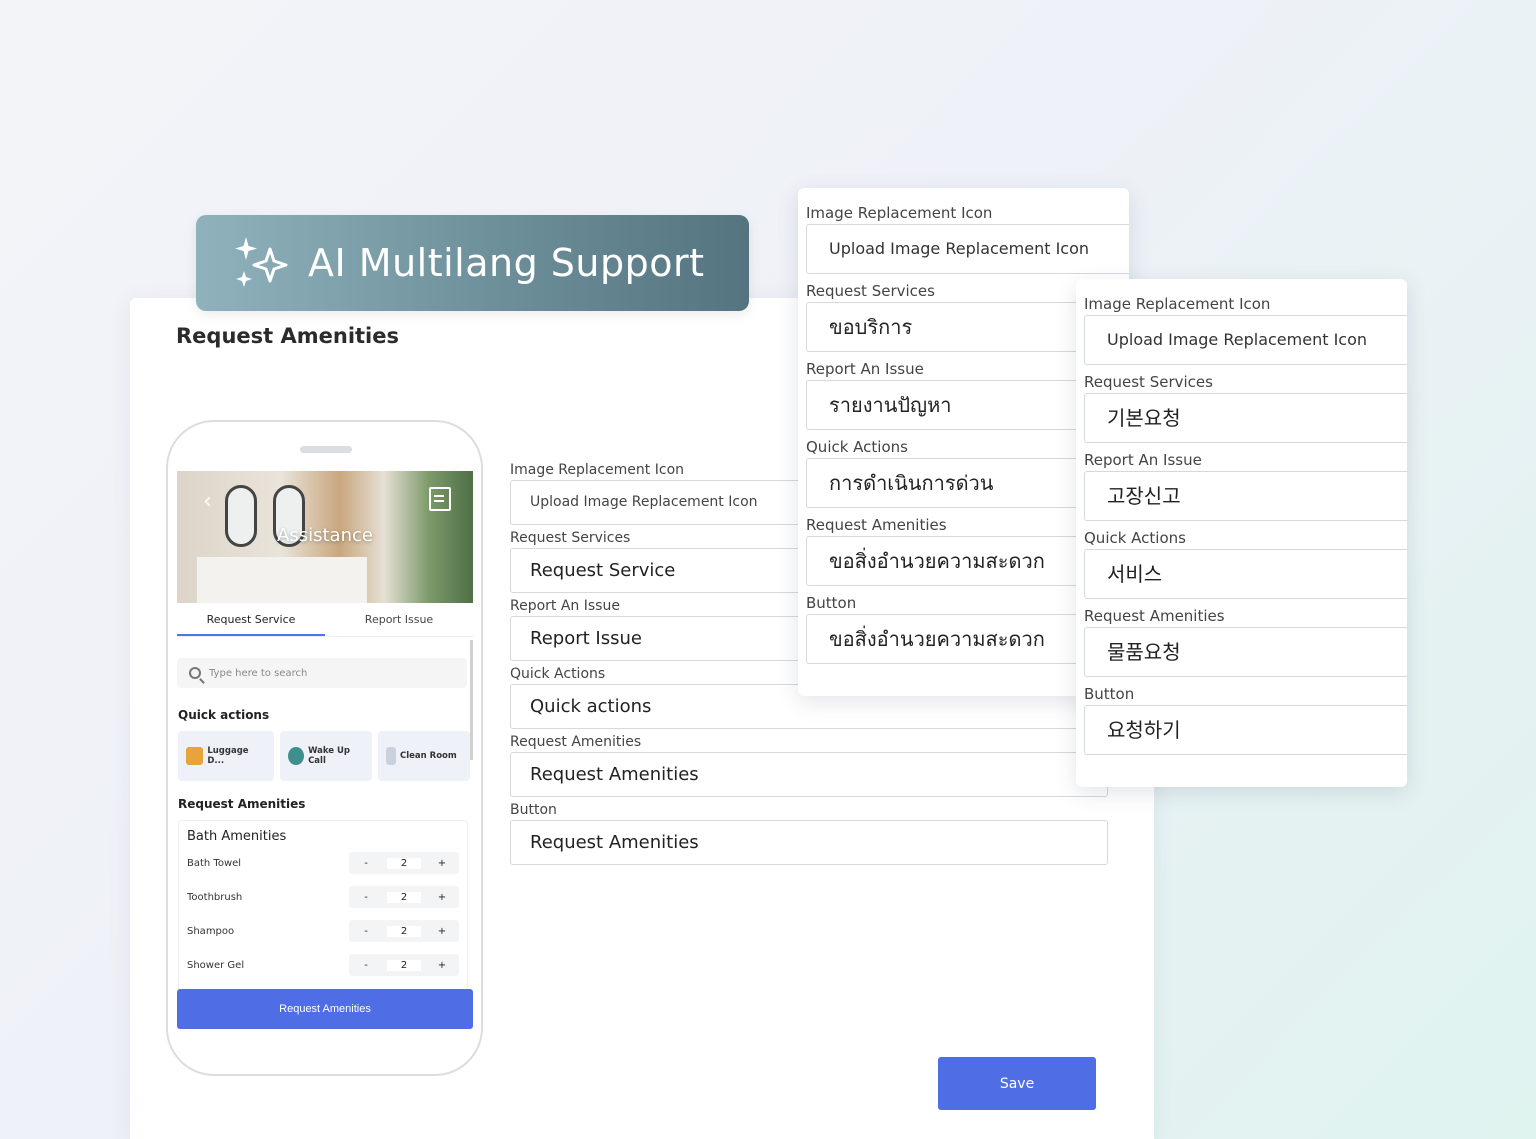 This screenshot has width=1536, height=1139. I want to click on request-services-input: 기본요청, so click(1245, 418).